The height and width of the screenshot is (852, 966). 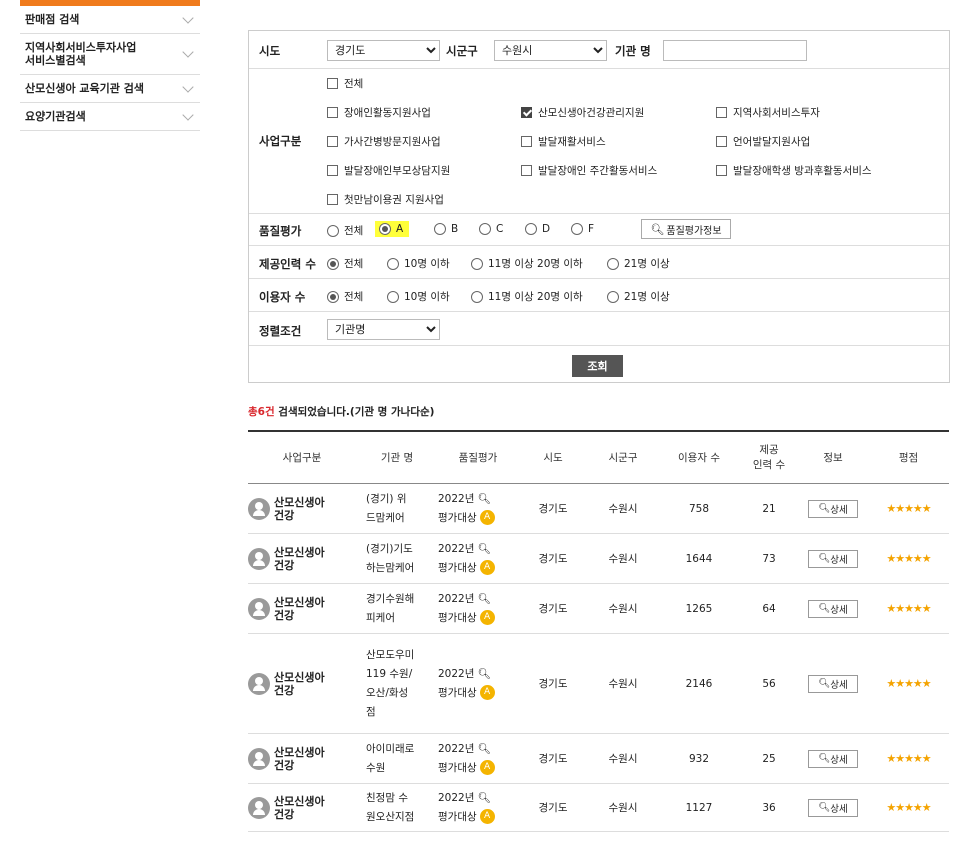 What do you see at coordinates (333, 296) in the screenshot?
I see `radio-selected-icon` at bounding box center [333, 296].